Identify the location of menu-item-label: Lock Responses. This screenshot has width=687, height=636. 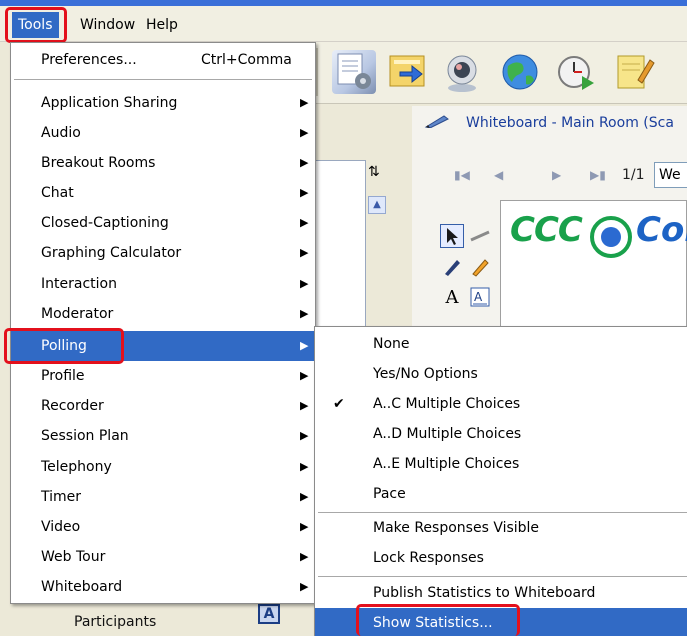
(428, 558).